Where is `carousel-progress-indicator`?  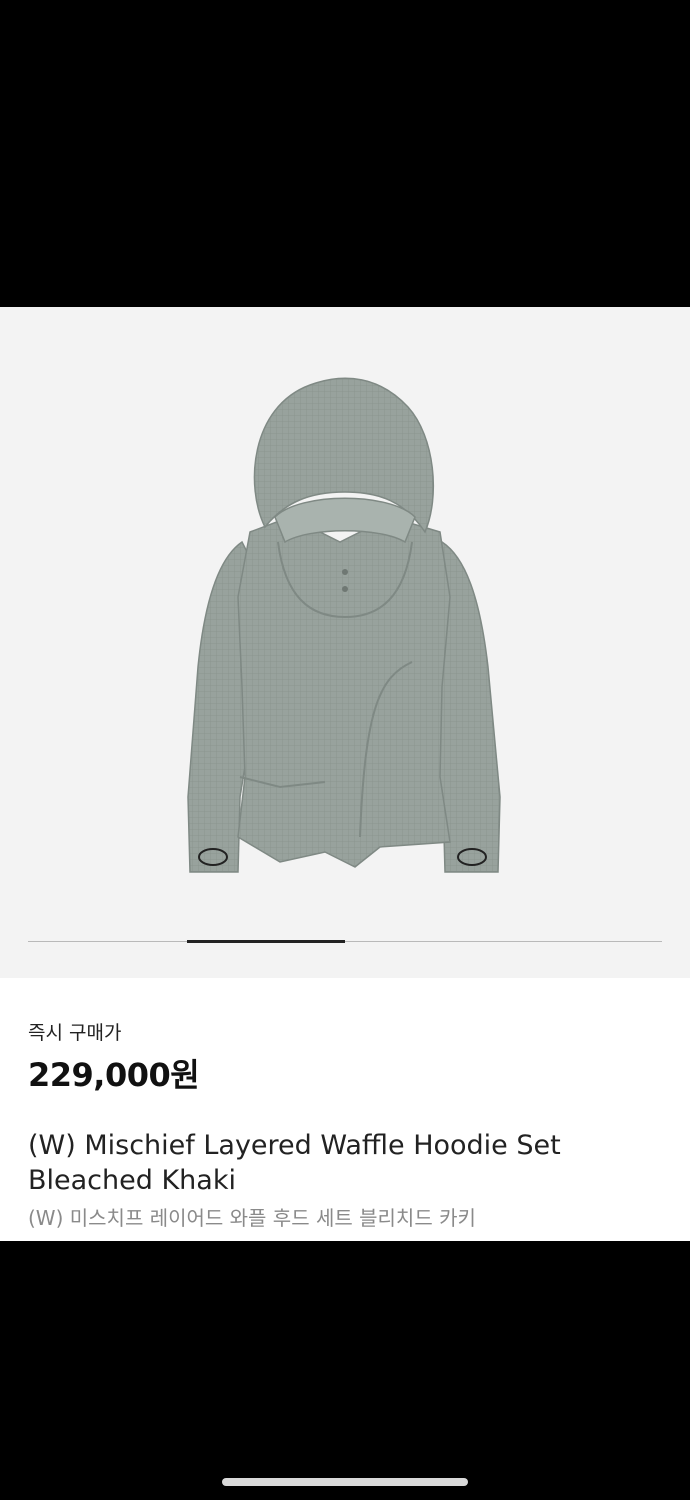 carousel-progress-indicator is located at coordinates (265, 941).